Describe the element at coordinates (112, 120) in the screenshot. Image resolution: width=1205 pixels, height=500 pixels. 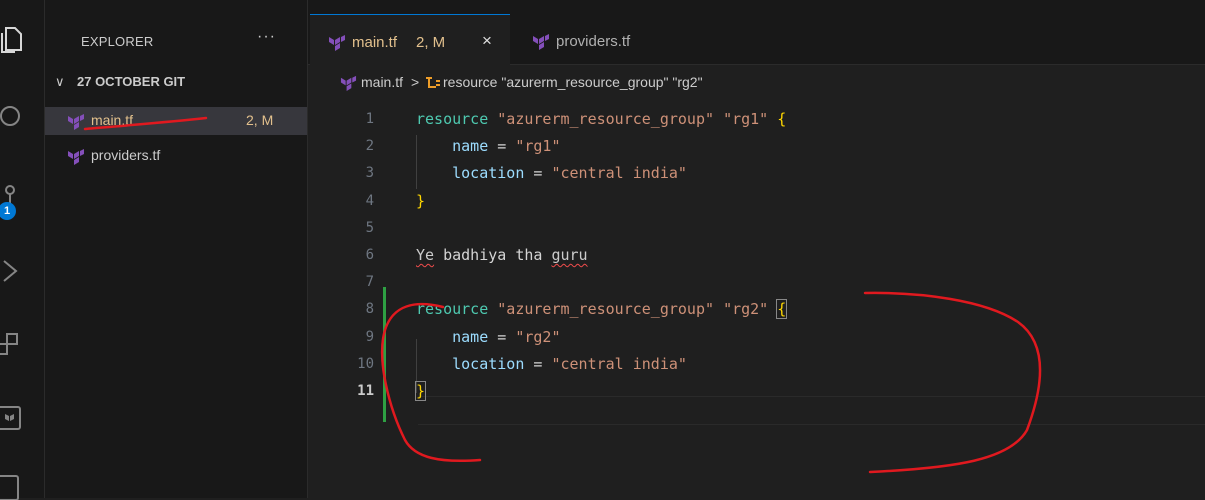
I see `file-name: main.tf` at that location.